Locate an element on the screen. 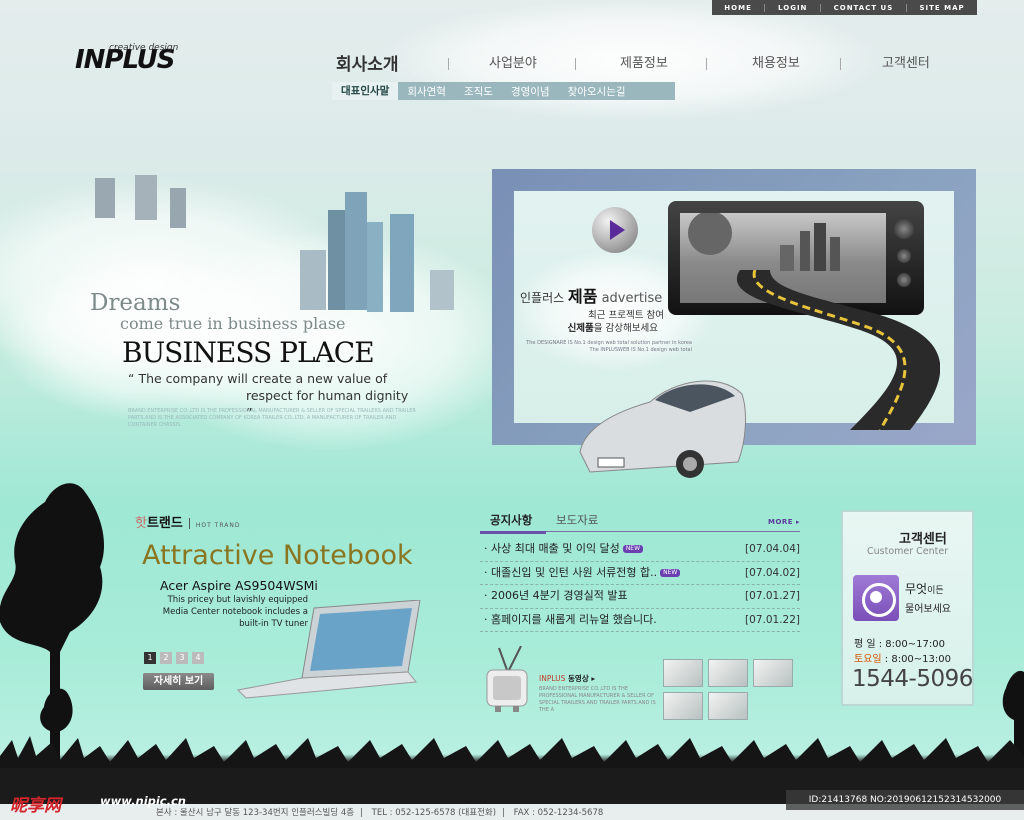  util-contact-link: CONTACT US is located at coordinates (864, 8).